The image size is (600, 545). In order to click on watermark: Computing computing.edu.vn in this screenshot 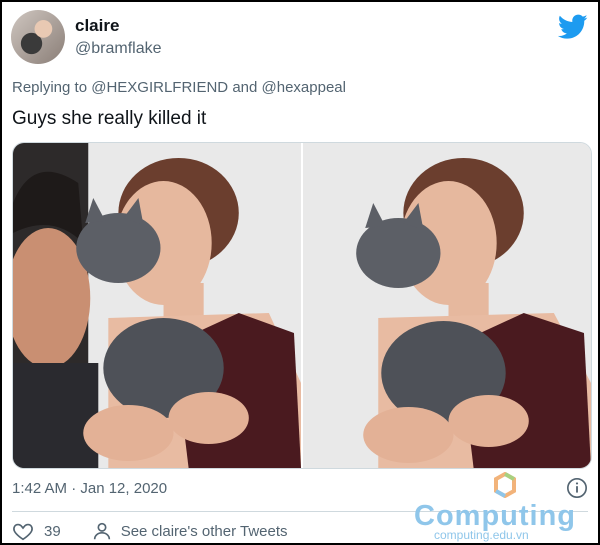, I will do `click(504, 507)`.